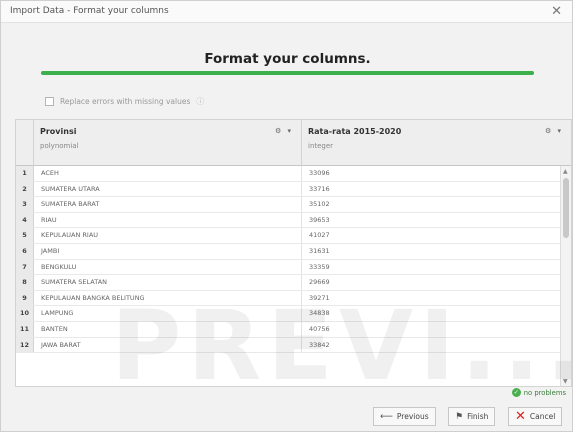 Image resolution: width=573 pixels, height=432 pixels. I want to click on row-number: 8, so click(25, 282).